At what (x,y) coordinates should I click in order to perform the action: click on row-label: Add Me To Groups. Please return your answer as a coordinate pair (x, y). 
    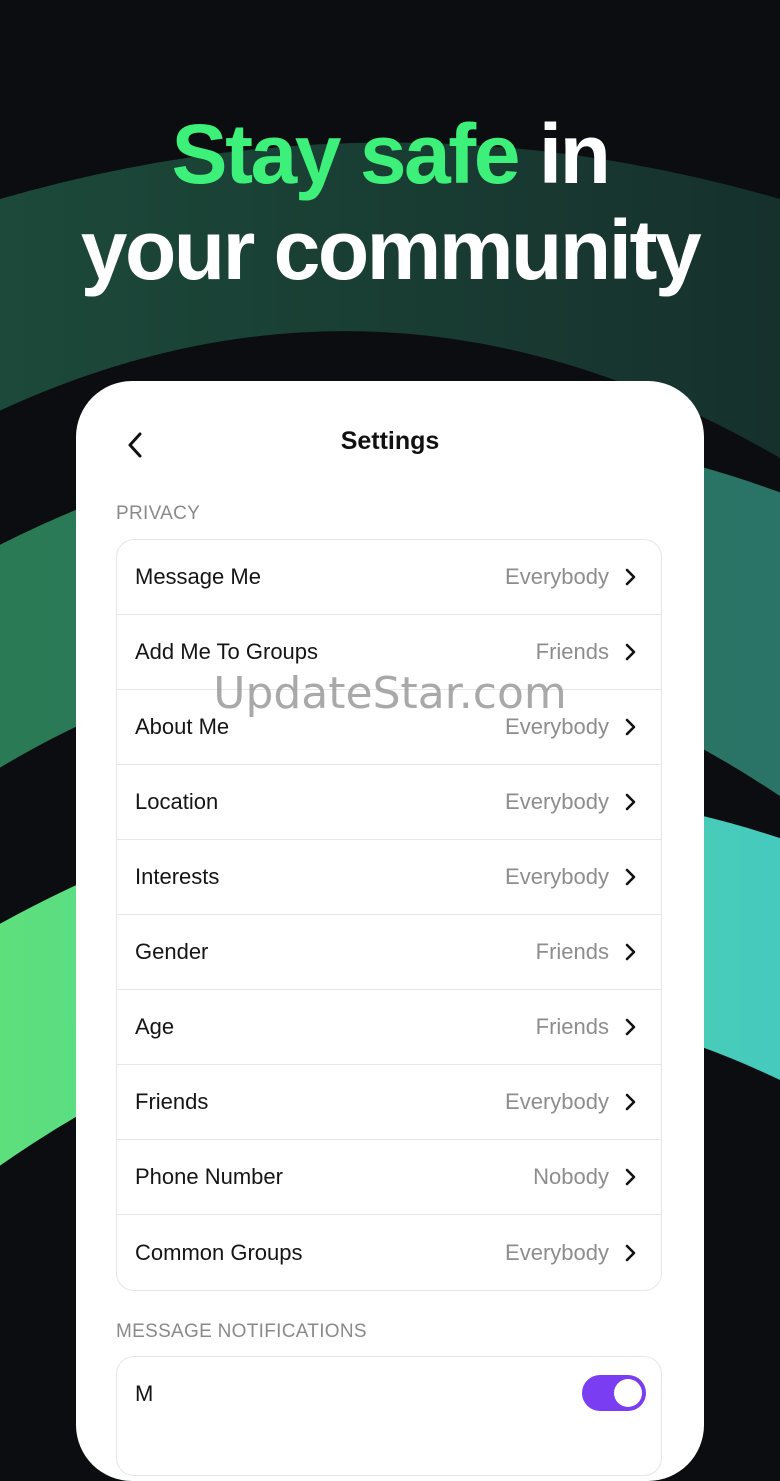
    Looking at the image, I should click on (227, 651).